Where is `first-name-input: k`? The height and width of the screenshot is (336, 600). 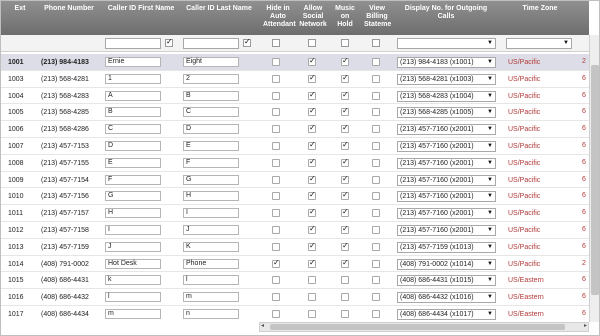 first-name-input: k is located at coordinates (133, 280).